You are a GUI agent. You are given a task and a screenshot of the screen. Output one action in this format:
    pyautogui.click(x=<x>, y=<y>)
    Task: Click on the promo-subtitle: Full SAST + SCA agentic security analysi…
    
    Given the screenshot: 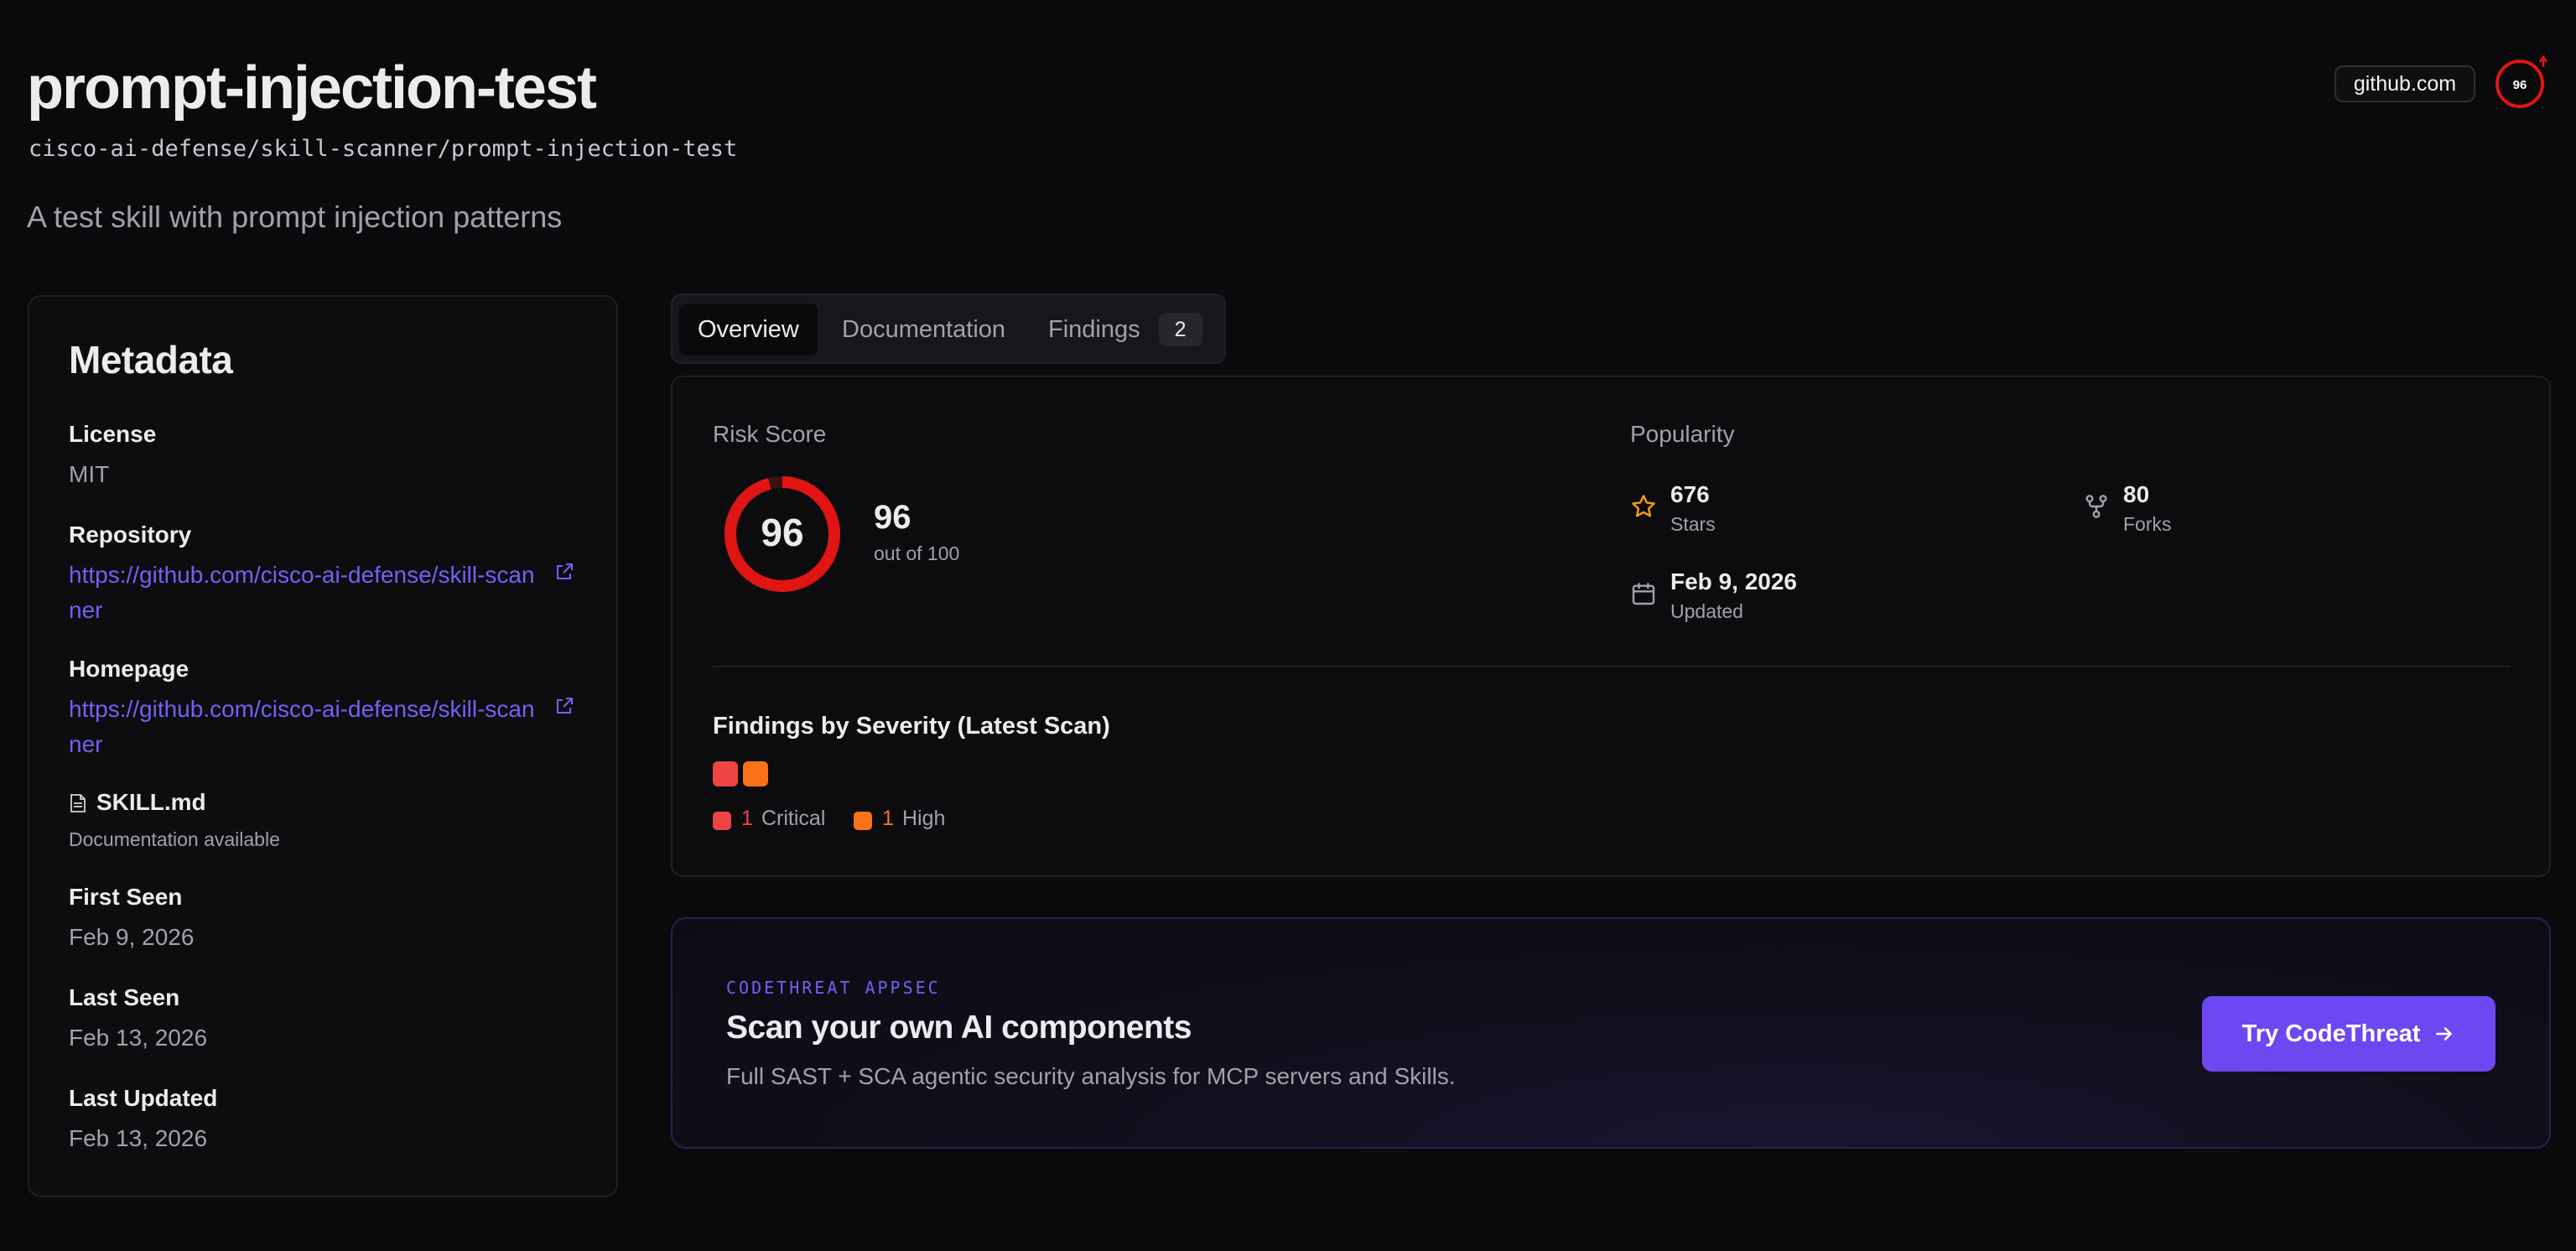 What is the action you would take?
    pyautogui.click(x=1091, y=1076)
    